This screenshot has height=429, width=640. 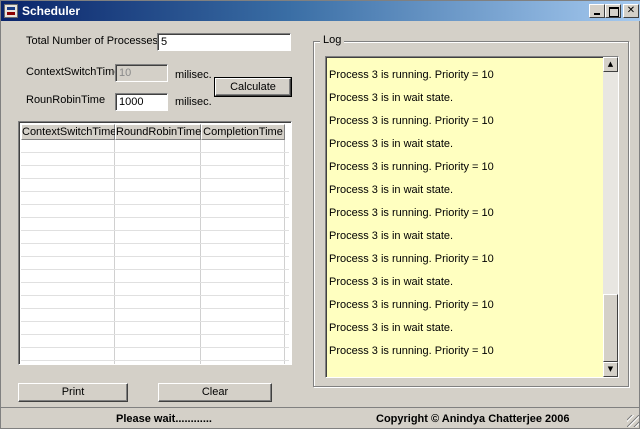 What do you see at coordinates (66, 100) in the screenshot?
I see `round-robin-label: RounRobinTime` at bounding box center [66, 100].